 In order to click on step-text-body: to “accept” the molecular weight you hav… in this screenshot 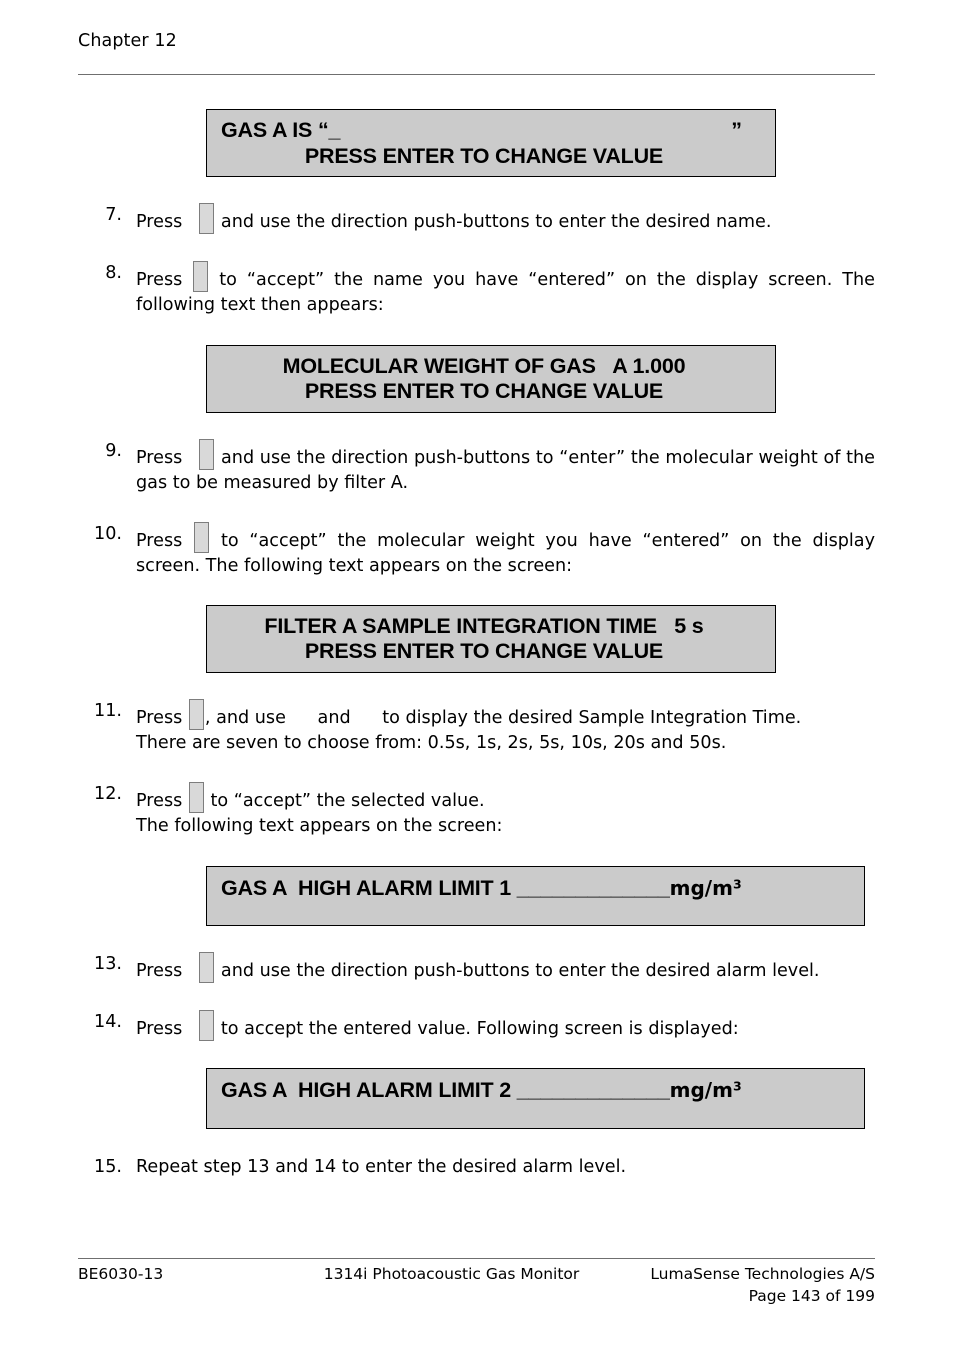, I will do `click(506, 553)`.